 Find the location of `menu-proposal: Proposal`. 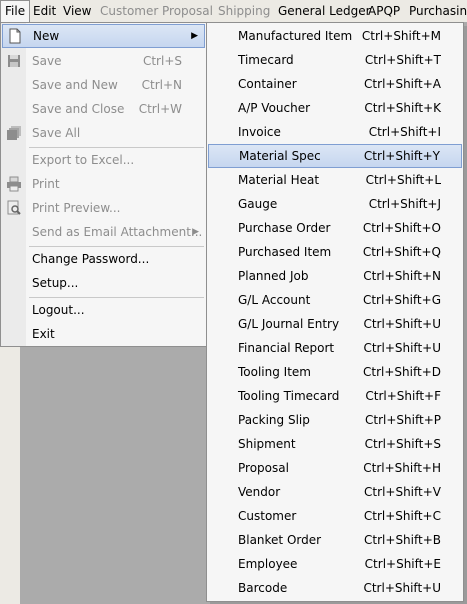

menu-proposal: Proposal is located at coordinates (187, 11).